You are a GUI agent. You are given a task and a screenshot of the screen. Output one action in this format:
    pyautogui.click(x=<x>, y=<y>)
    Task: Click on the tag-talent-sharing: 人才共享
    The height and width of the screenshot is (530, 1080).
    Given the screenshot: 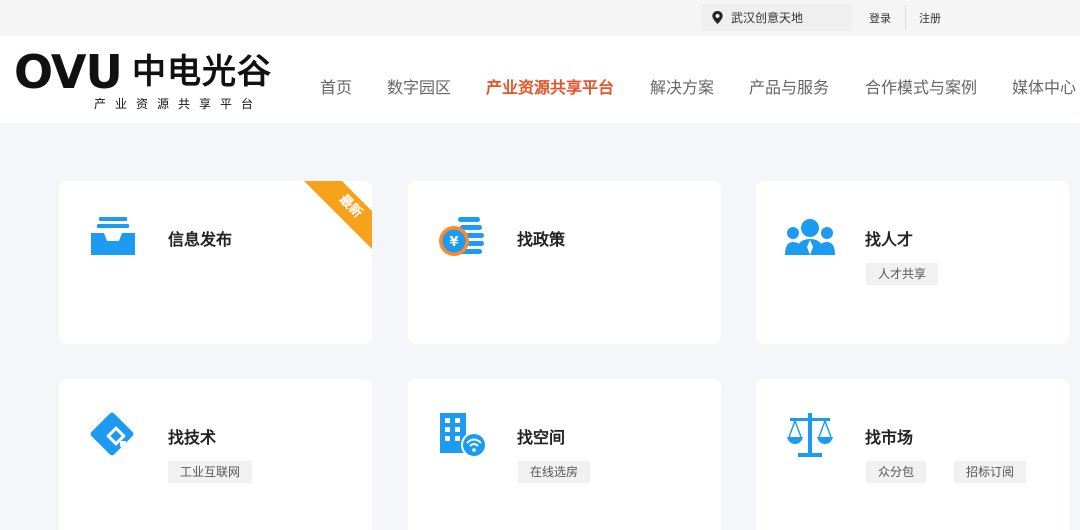 What is the action you would take?
    pyautogui.click(x=902, y=274)
    